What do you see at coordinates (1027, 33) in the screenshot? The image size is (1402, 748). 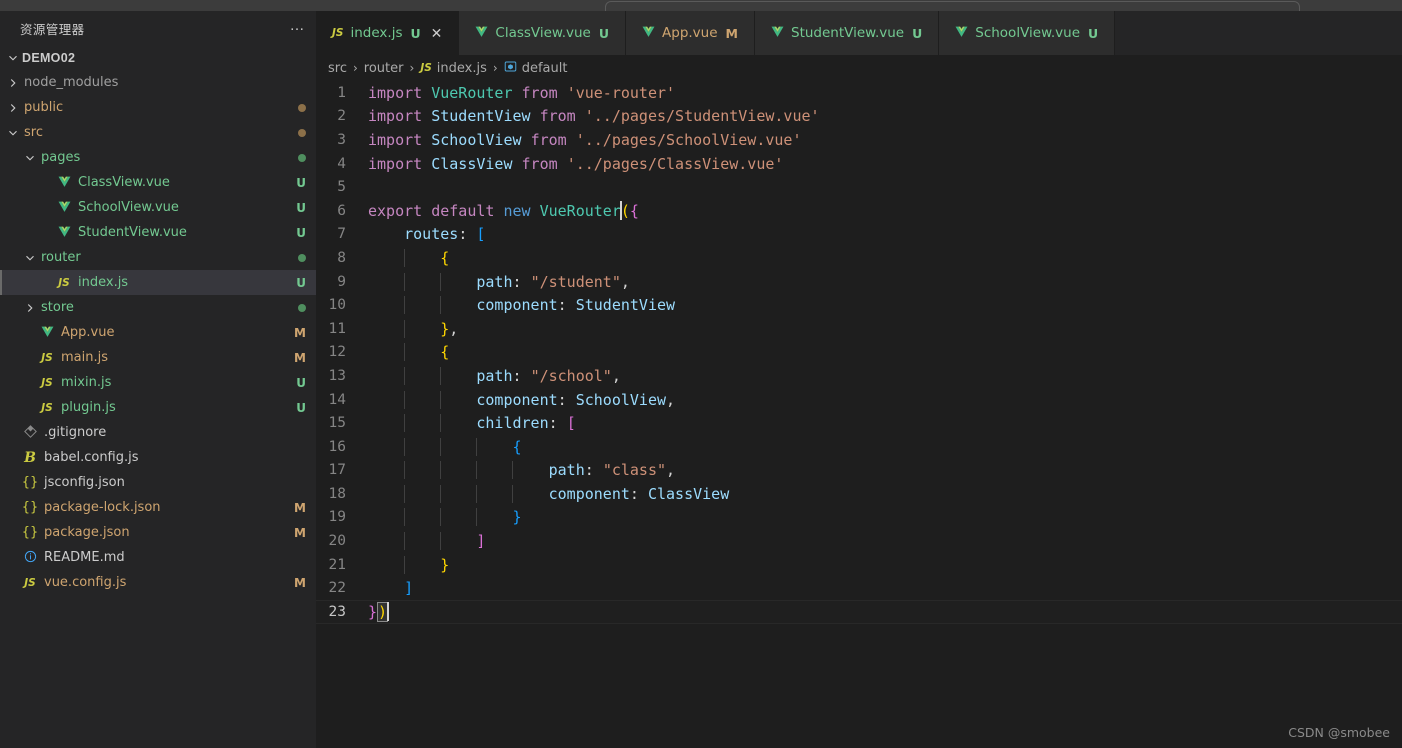 I see `editor-tab-schoolview-vue: SchoolView.vue U` at bounding box center [1027, 33].